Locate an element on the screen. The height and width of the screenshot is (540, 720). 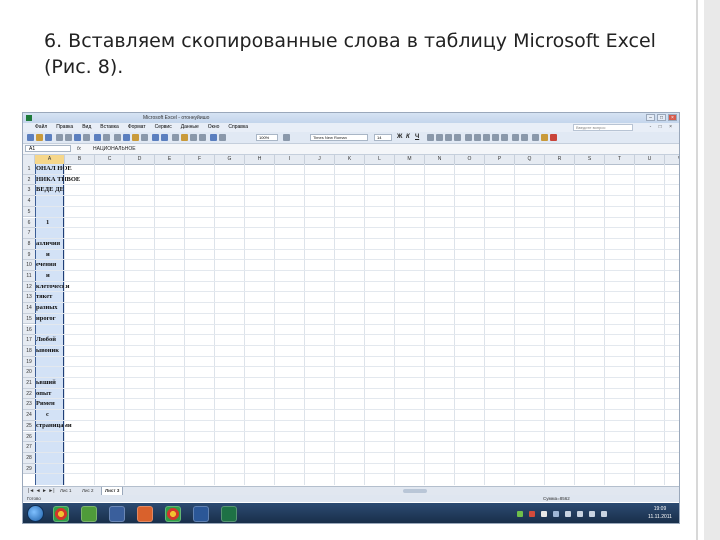
row-header: 21 is located at coordinates (29, 383).